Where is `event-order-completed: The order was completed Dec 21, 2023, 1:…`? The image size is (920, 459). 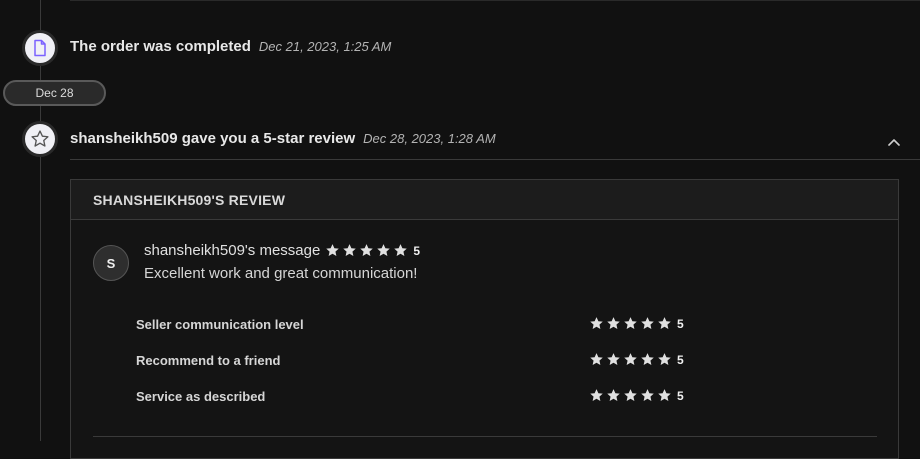 event-order-completed: The order was completed Dec 21, 2023, 1:… is located at coordinates (230, 46).